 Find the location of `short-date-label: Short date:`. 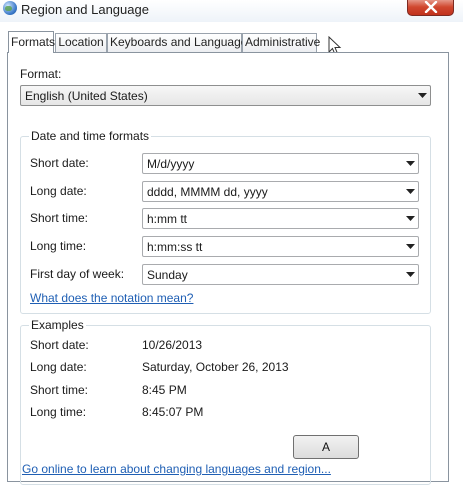

short-date-label: Short date: is located at coordinates (59, 163).